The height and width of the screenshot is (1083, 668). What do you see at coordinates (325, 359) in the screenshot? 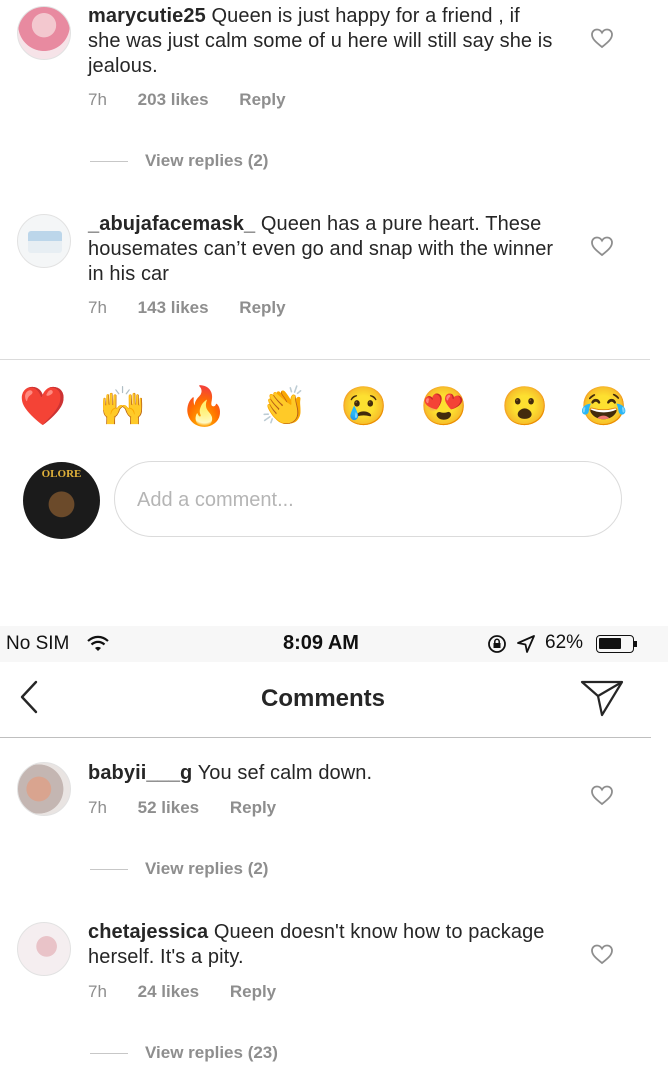
I see `divider` at bounding box center [325, 359].